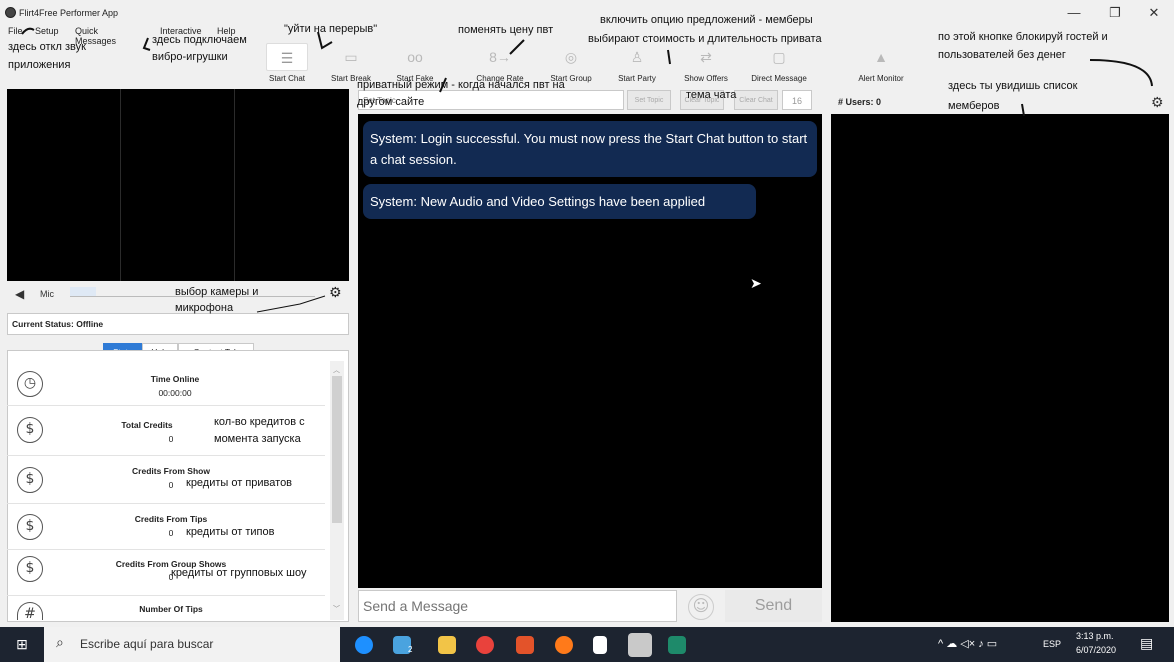 The height and width of the screenshot is (662, 1174). Describe the element at coordinates (291, 304) in the screenshot. I see `annotation-arrow-camera` at that location.